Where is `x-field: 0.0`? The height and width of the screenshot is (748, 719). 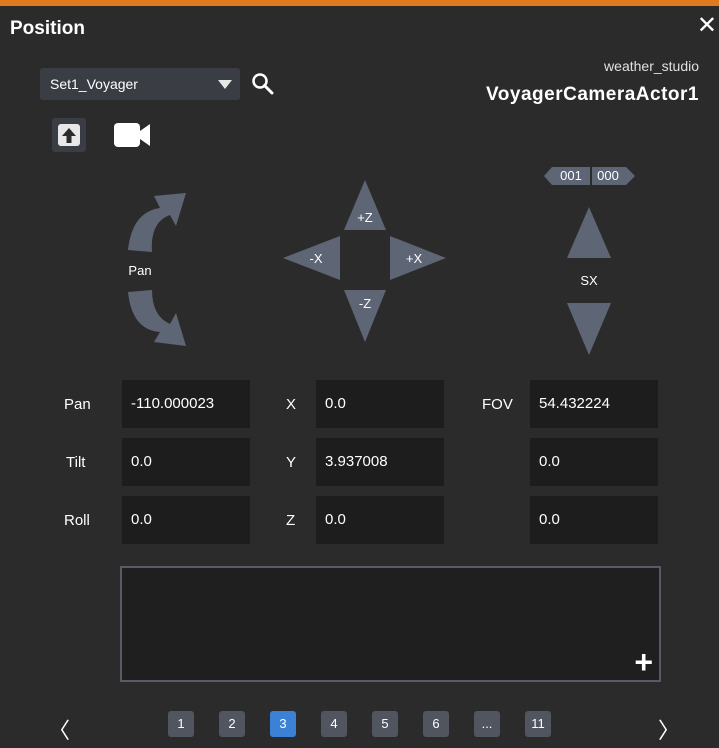 x-field: 0.0 is located at coordinates (380, 404).